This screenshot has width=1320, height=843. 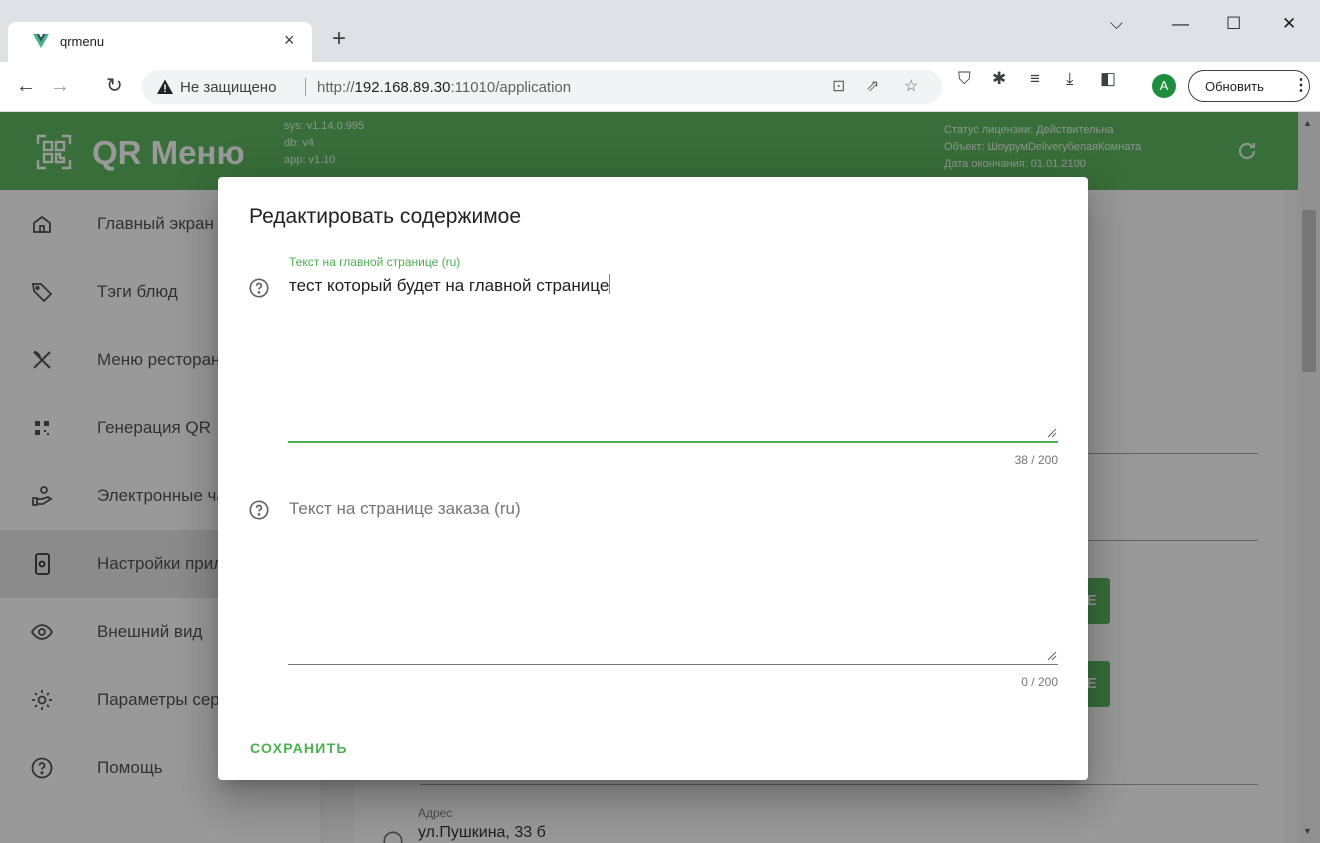 What do you see at coordinates (289, 40) in the screenshot?
I see `tab-close-icon: ×` at bounding box center [289, 40].